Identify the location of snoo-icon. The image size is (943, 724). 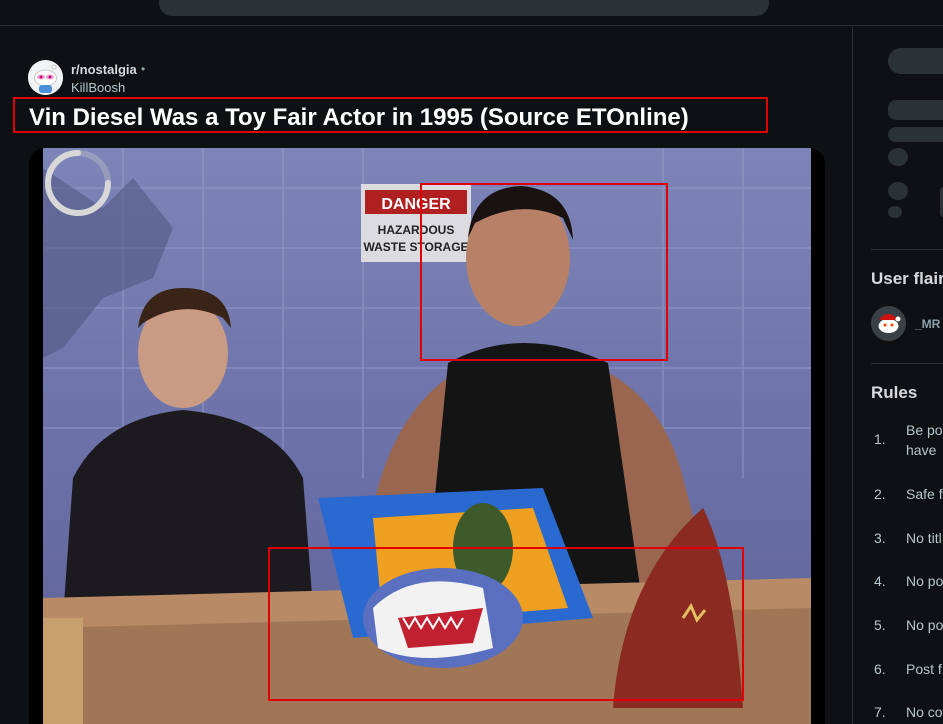
(45, 77).